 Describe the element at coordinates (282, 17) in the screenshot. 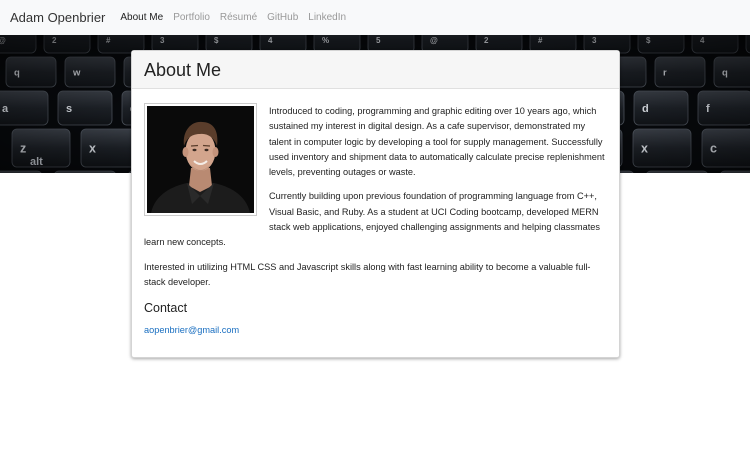

I see `nav-link-github: GitHub` at that location.